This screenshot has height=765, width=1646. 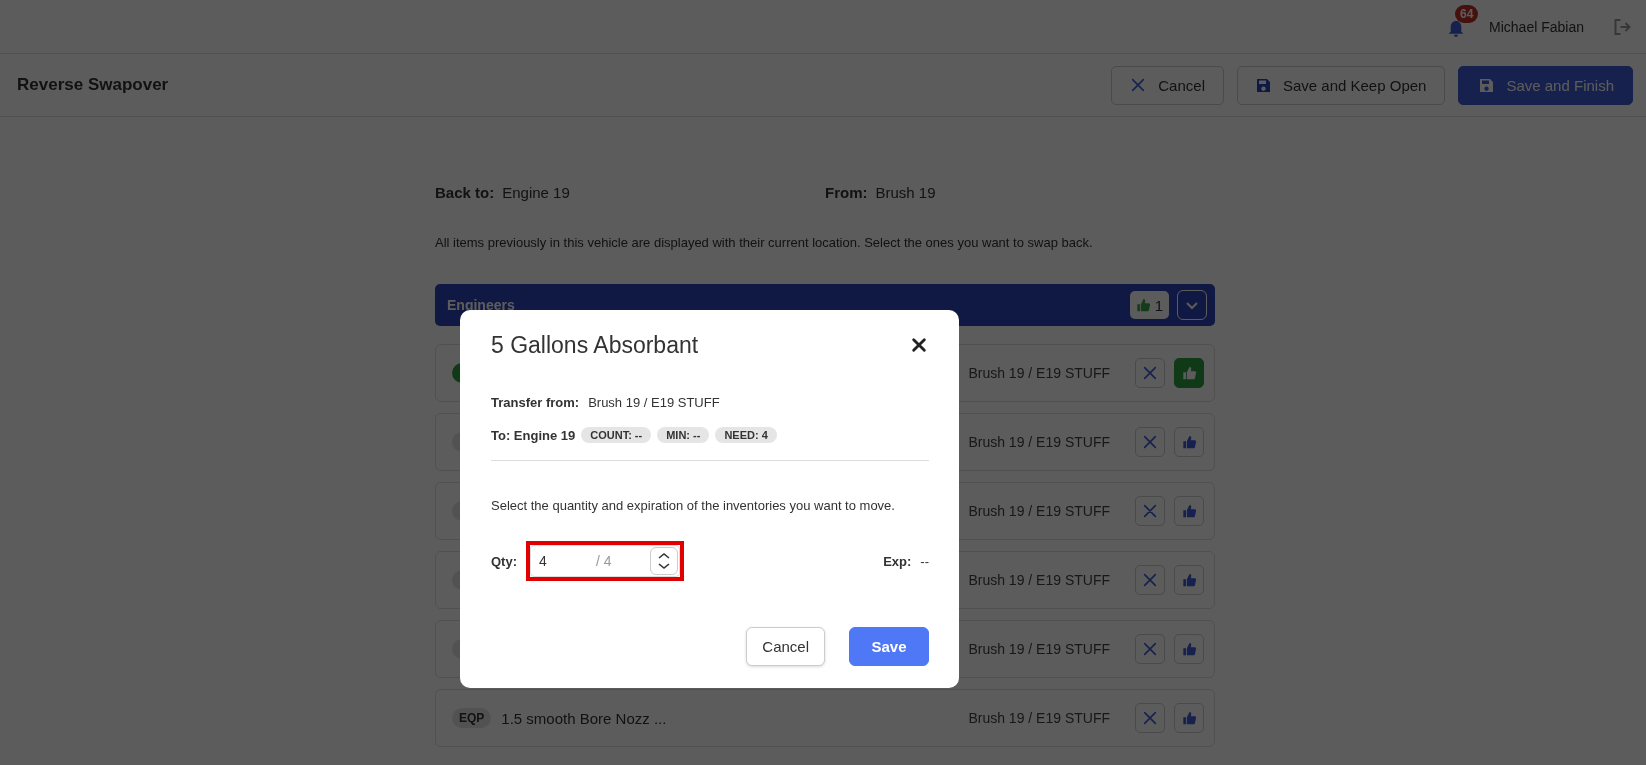 I want to click on approved-count: 1, so click(x=1149, y=305).